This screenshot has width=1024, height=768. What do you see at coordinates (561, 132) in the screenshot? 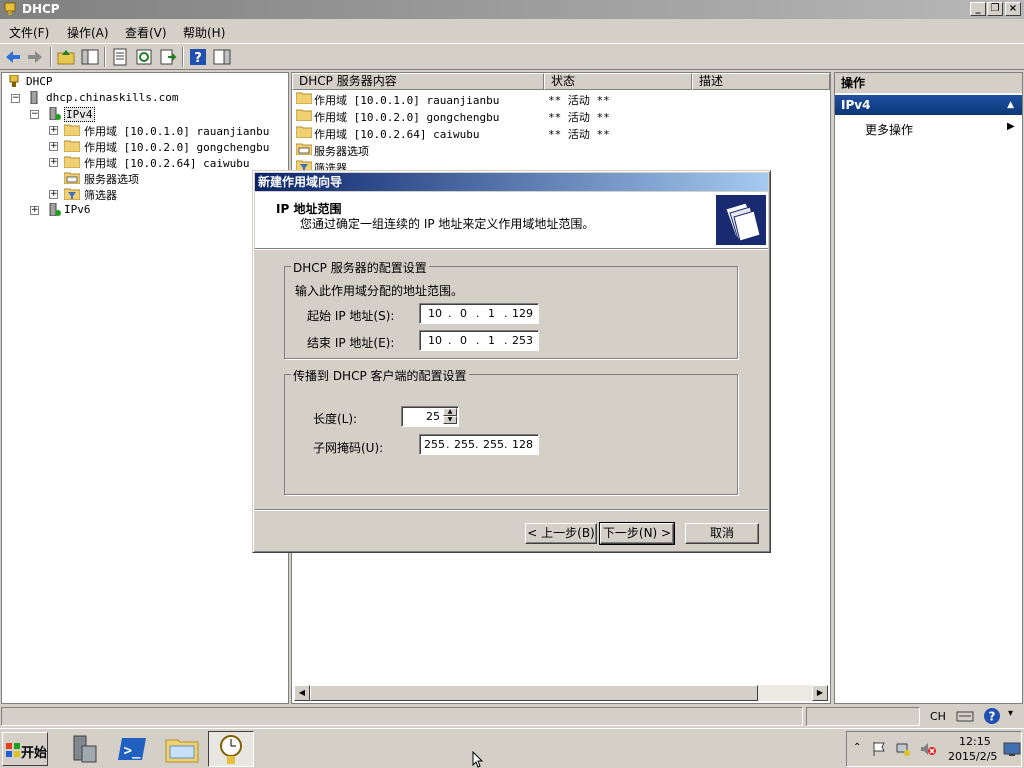
I see `list-row: 作用域 [10.0.2.64] caiwubu ** 活动 **` at bounding box center [561, 132].